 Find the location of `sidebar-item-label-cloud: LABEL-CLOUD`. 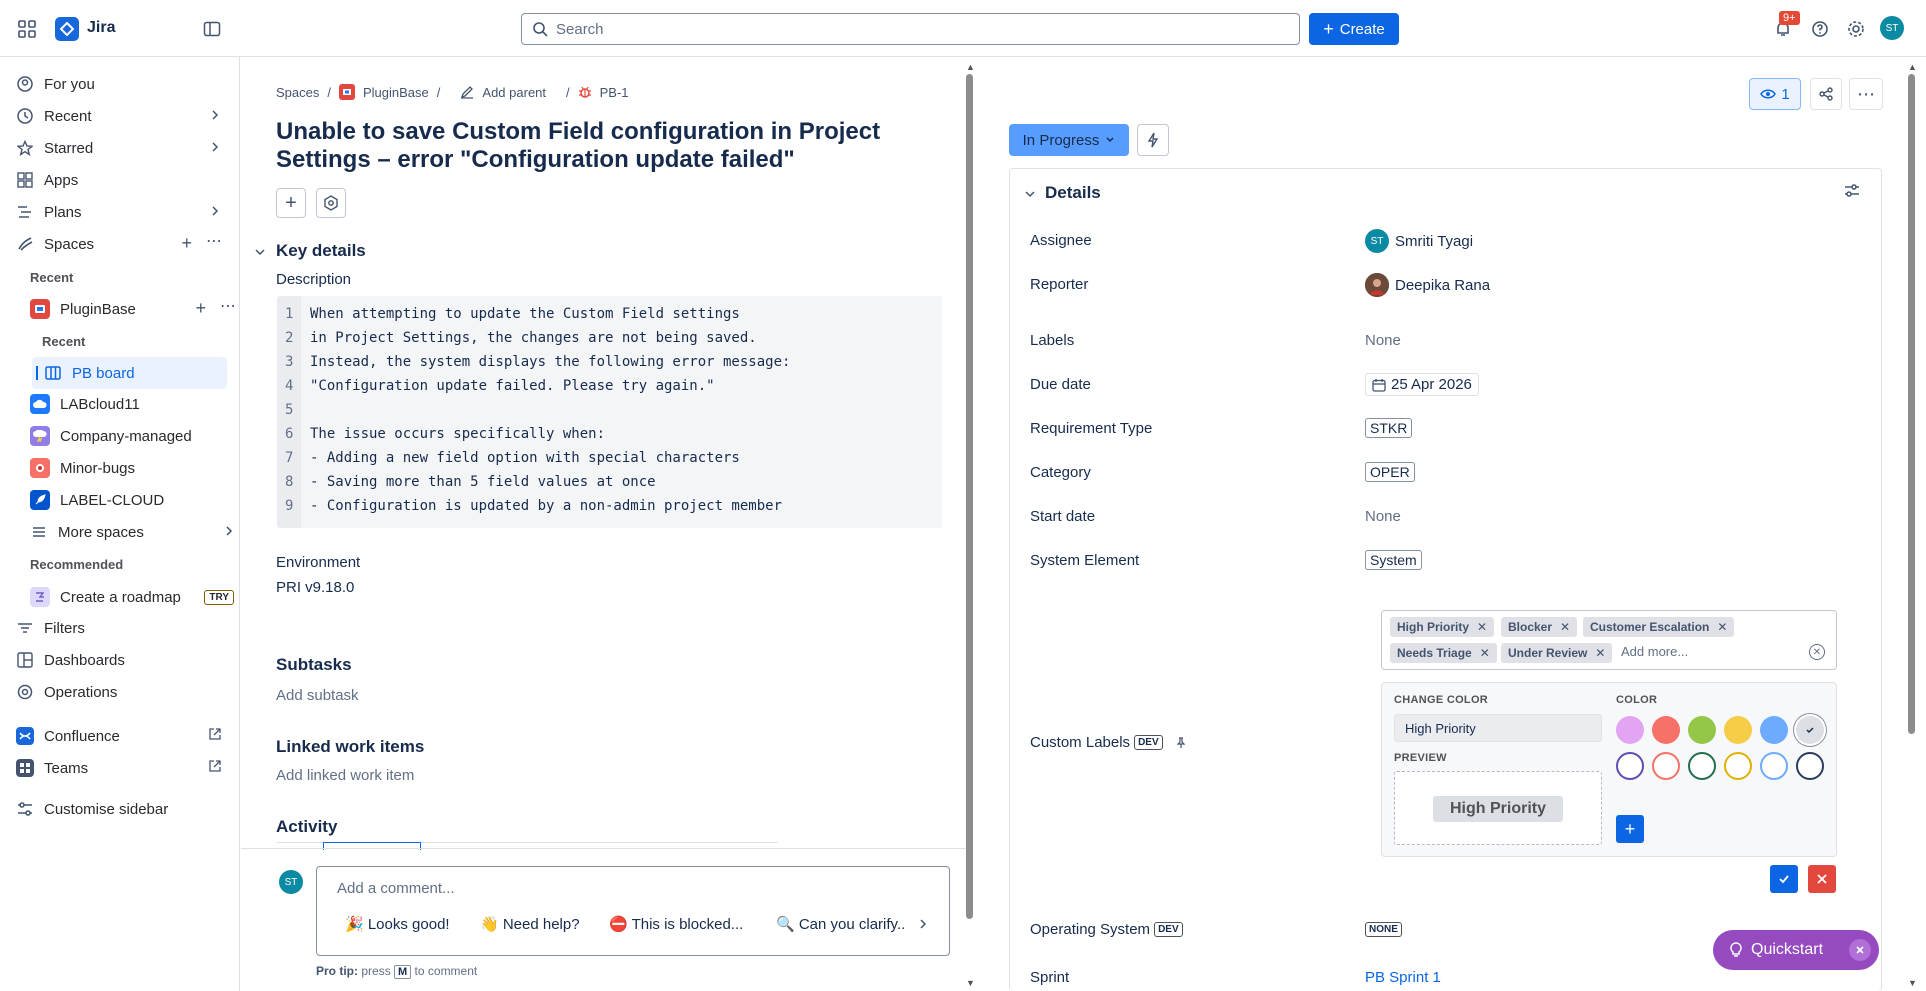

sidebar-item-label-cloud: LABEL-CLOUD is located at coordinates (135, 500).